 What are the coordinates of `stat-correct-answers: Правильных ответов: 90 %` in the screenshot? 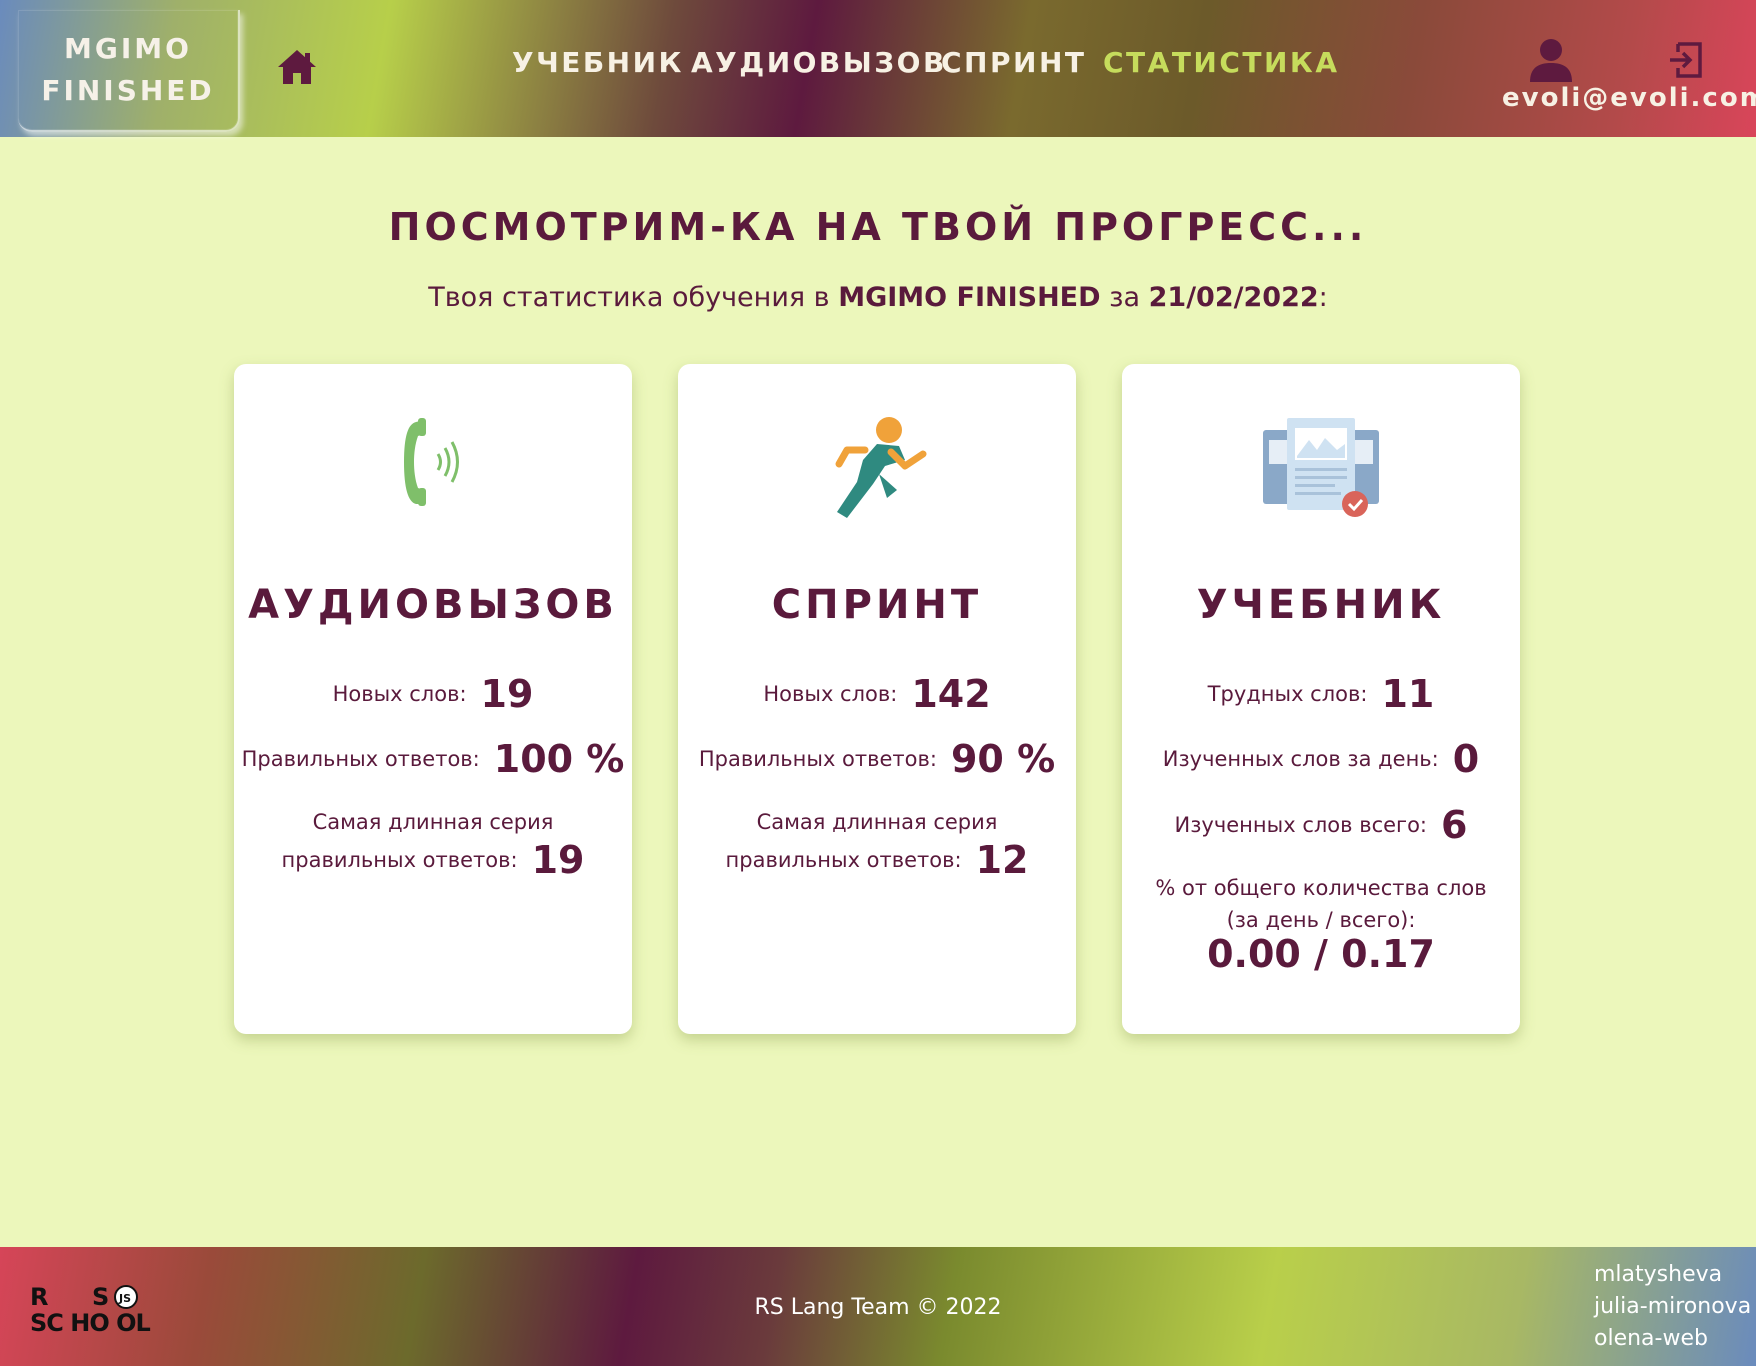 It's located at (877, 759).